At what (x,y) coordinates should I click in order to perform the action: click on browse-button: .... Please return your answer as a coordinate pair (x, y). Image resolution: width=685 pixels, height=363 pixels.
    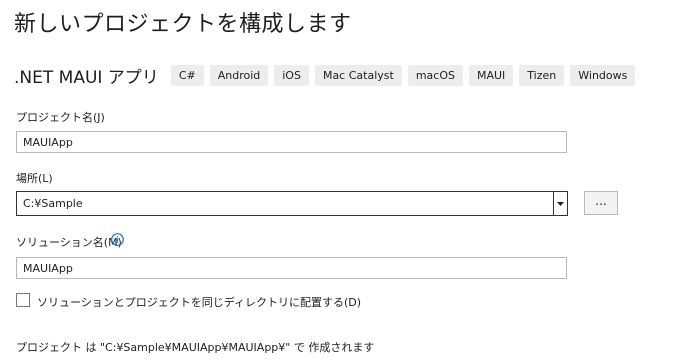
    Looking at the image, I should click on (601, 203).